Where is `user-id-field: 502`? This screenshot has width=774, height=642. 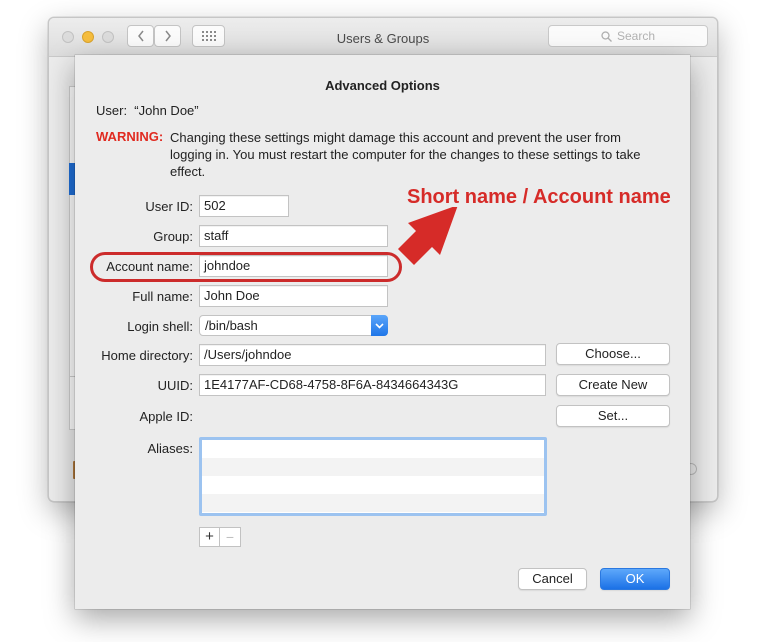
user-id-field: 502 is located at coordinates (244, 206).